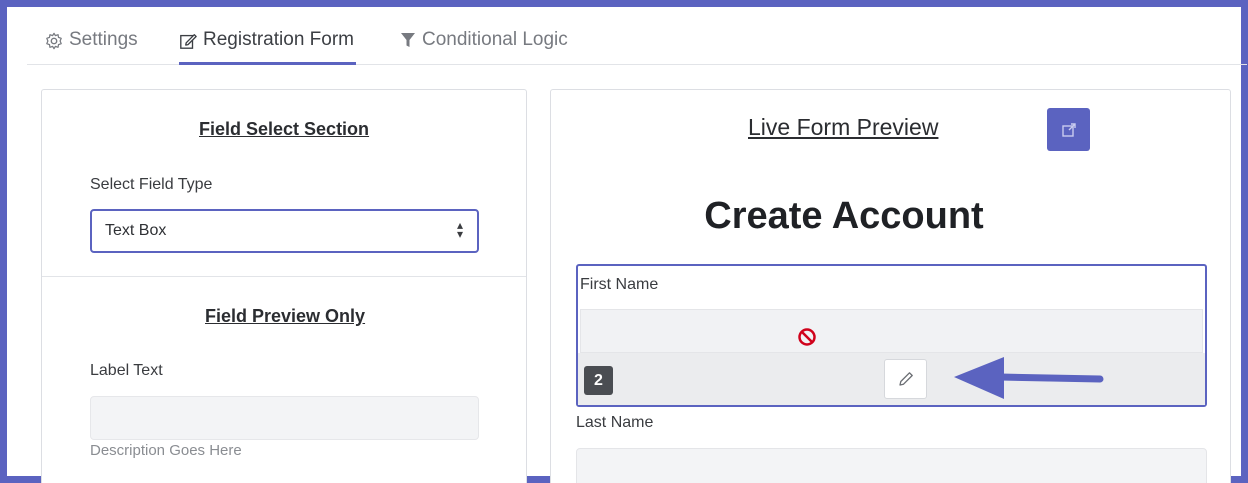 Image resolution: width=1248 pixels, height=483 pixels. I want to click on tab-registration-form: Registration Form, so click(267, 47).